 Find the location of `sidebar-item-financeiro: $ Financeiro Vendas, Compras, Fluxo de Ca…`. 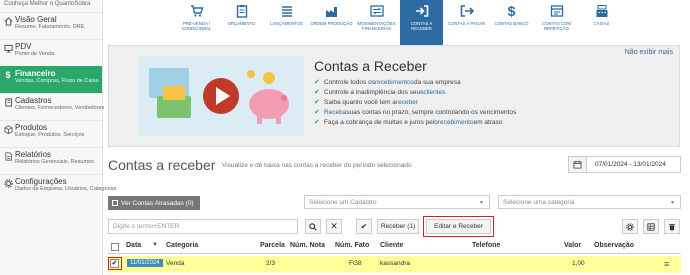

sidebar-item-financeiro: $ Financeiro Vendas, Compras, Fluxo de Ca… is located at coordinates (51, 79).